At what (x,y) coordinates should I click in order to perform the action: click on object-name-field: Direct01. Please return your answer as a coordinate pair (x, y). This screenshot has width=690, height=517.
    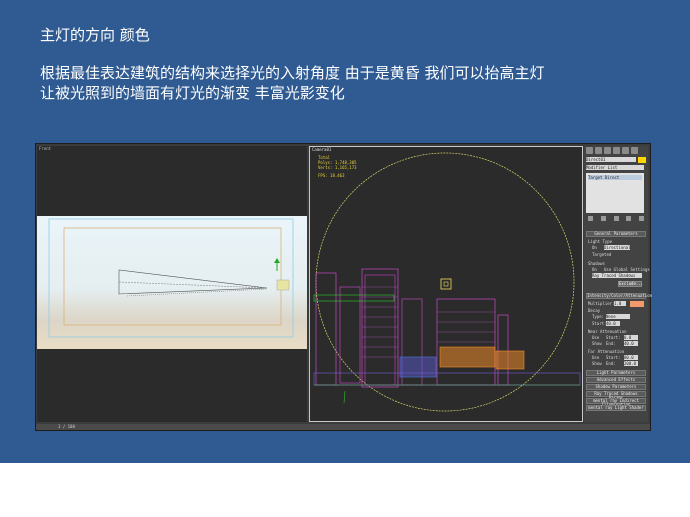
    Looking at the image, I should click on (611, 159).